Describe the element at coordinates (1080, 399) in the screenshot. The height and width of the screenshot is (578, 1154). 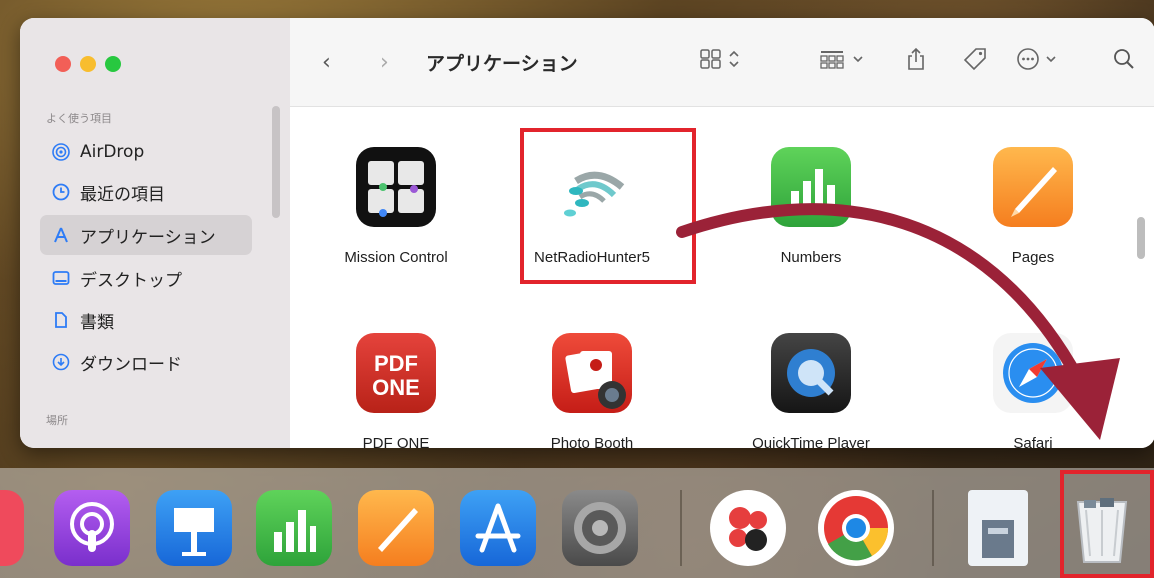
I see `arrowhead-icon` at that location.